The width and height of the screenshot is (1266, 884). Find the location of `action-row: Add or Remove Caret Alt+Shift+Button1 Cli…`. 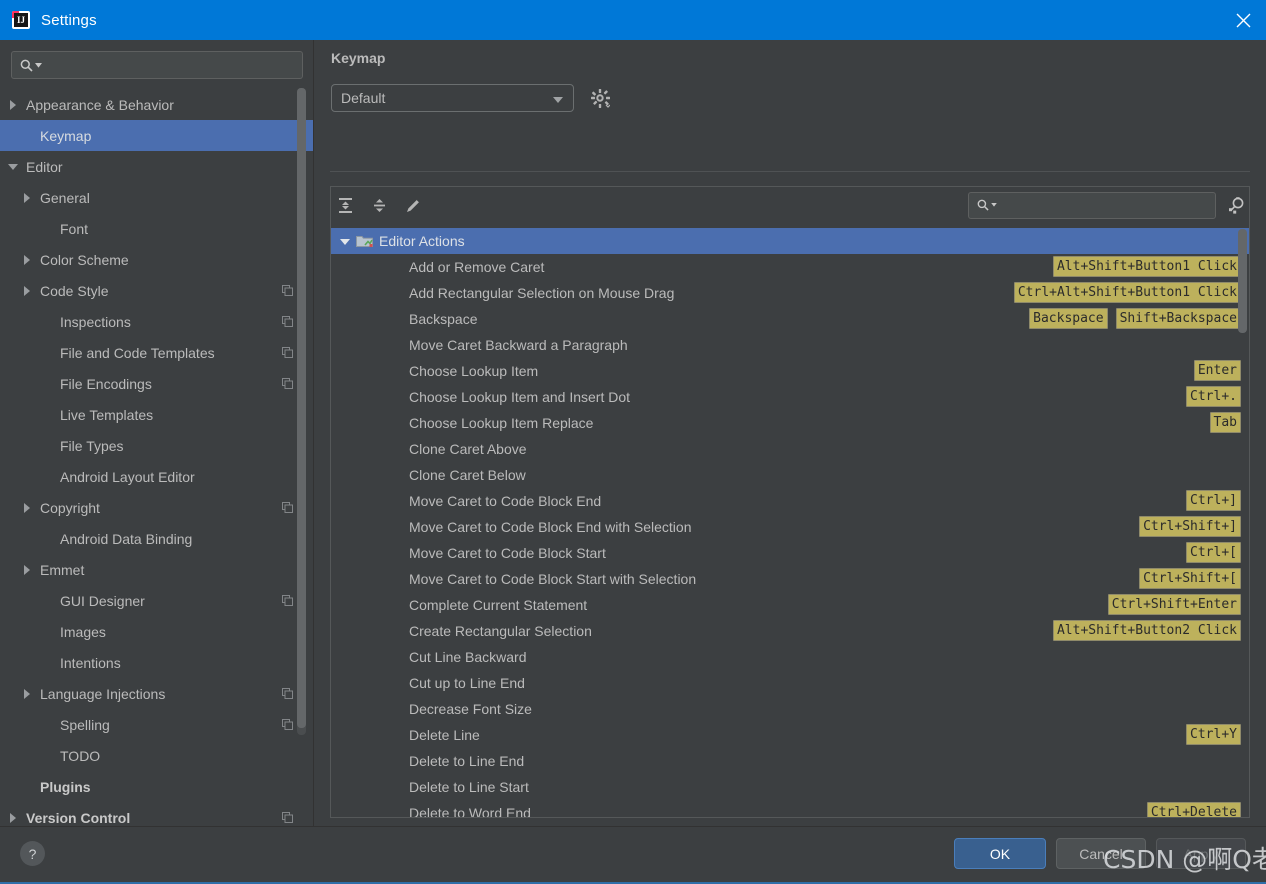

action-row: Add or Remove Caret Alt+Shift+Button1 Cli… is located at coordinates (790, 267).